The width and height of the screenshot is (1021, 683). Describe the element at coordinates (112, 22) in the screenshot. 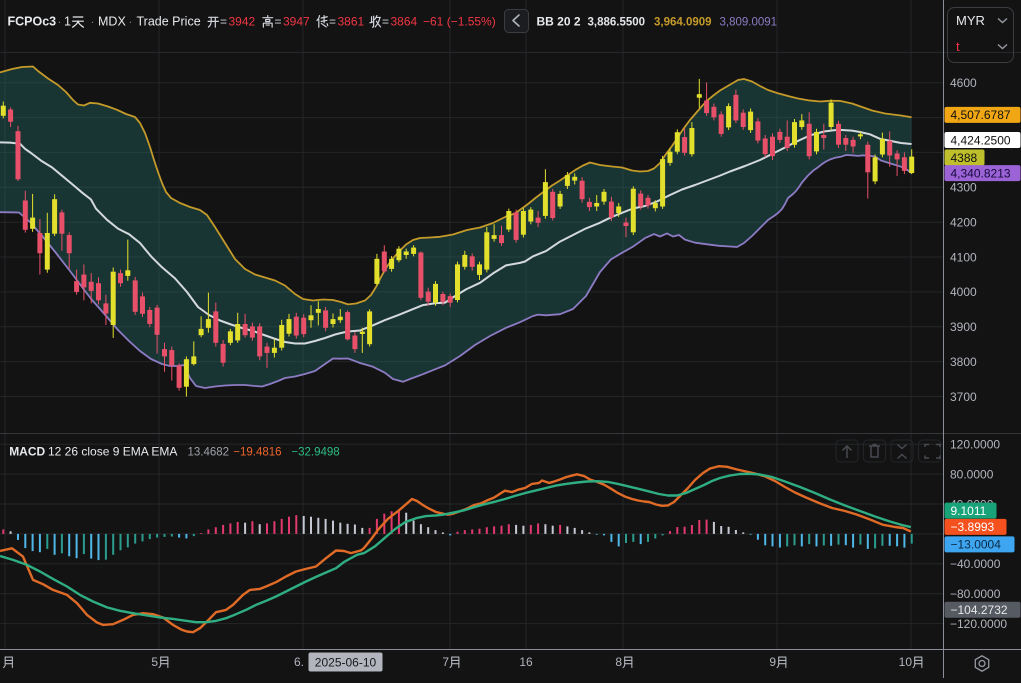

I see `svg-text: MDX` at that location.